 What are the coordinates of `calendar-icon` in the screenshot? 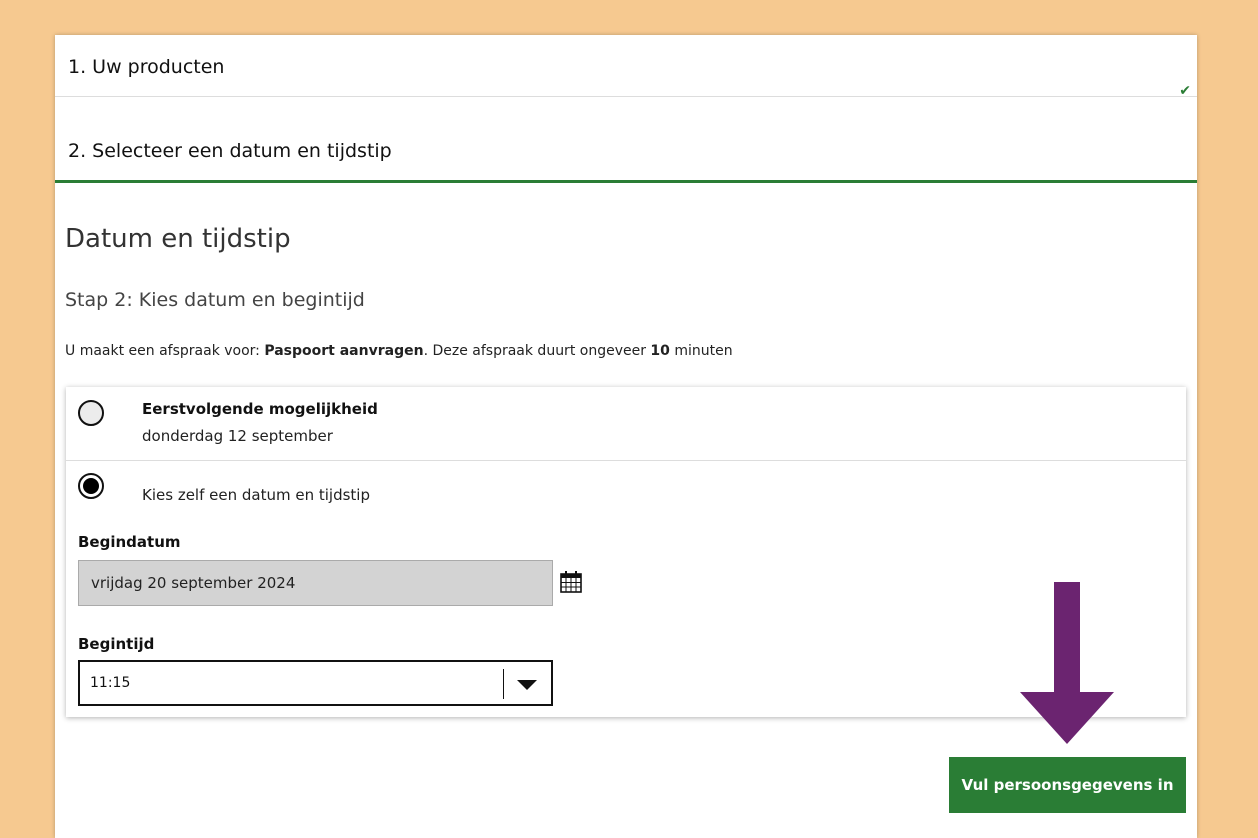 It's located at (571, 582).